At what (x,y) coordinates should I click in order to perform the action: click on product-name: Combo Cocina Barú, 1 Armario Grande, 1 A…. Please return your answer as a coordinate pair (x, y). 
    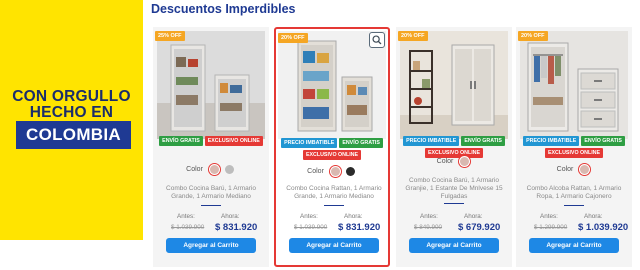
    Looking at the image, I should click on (211, 193).